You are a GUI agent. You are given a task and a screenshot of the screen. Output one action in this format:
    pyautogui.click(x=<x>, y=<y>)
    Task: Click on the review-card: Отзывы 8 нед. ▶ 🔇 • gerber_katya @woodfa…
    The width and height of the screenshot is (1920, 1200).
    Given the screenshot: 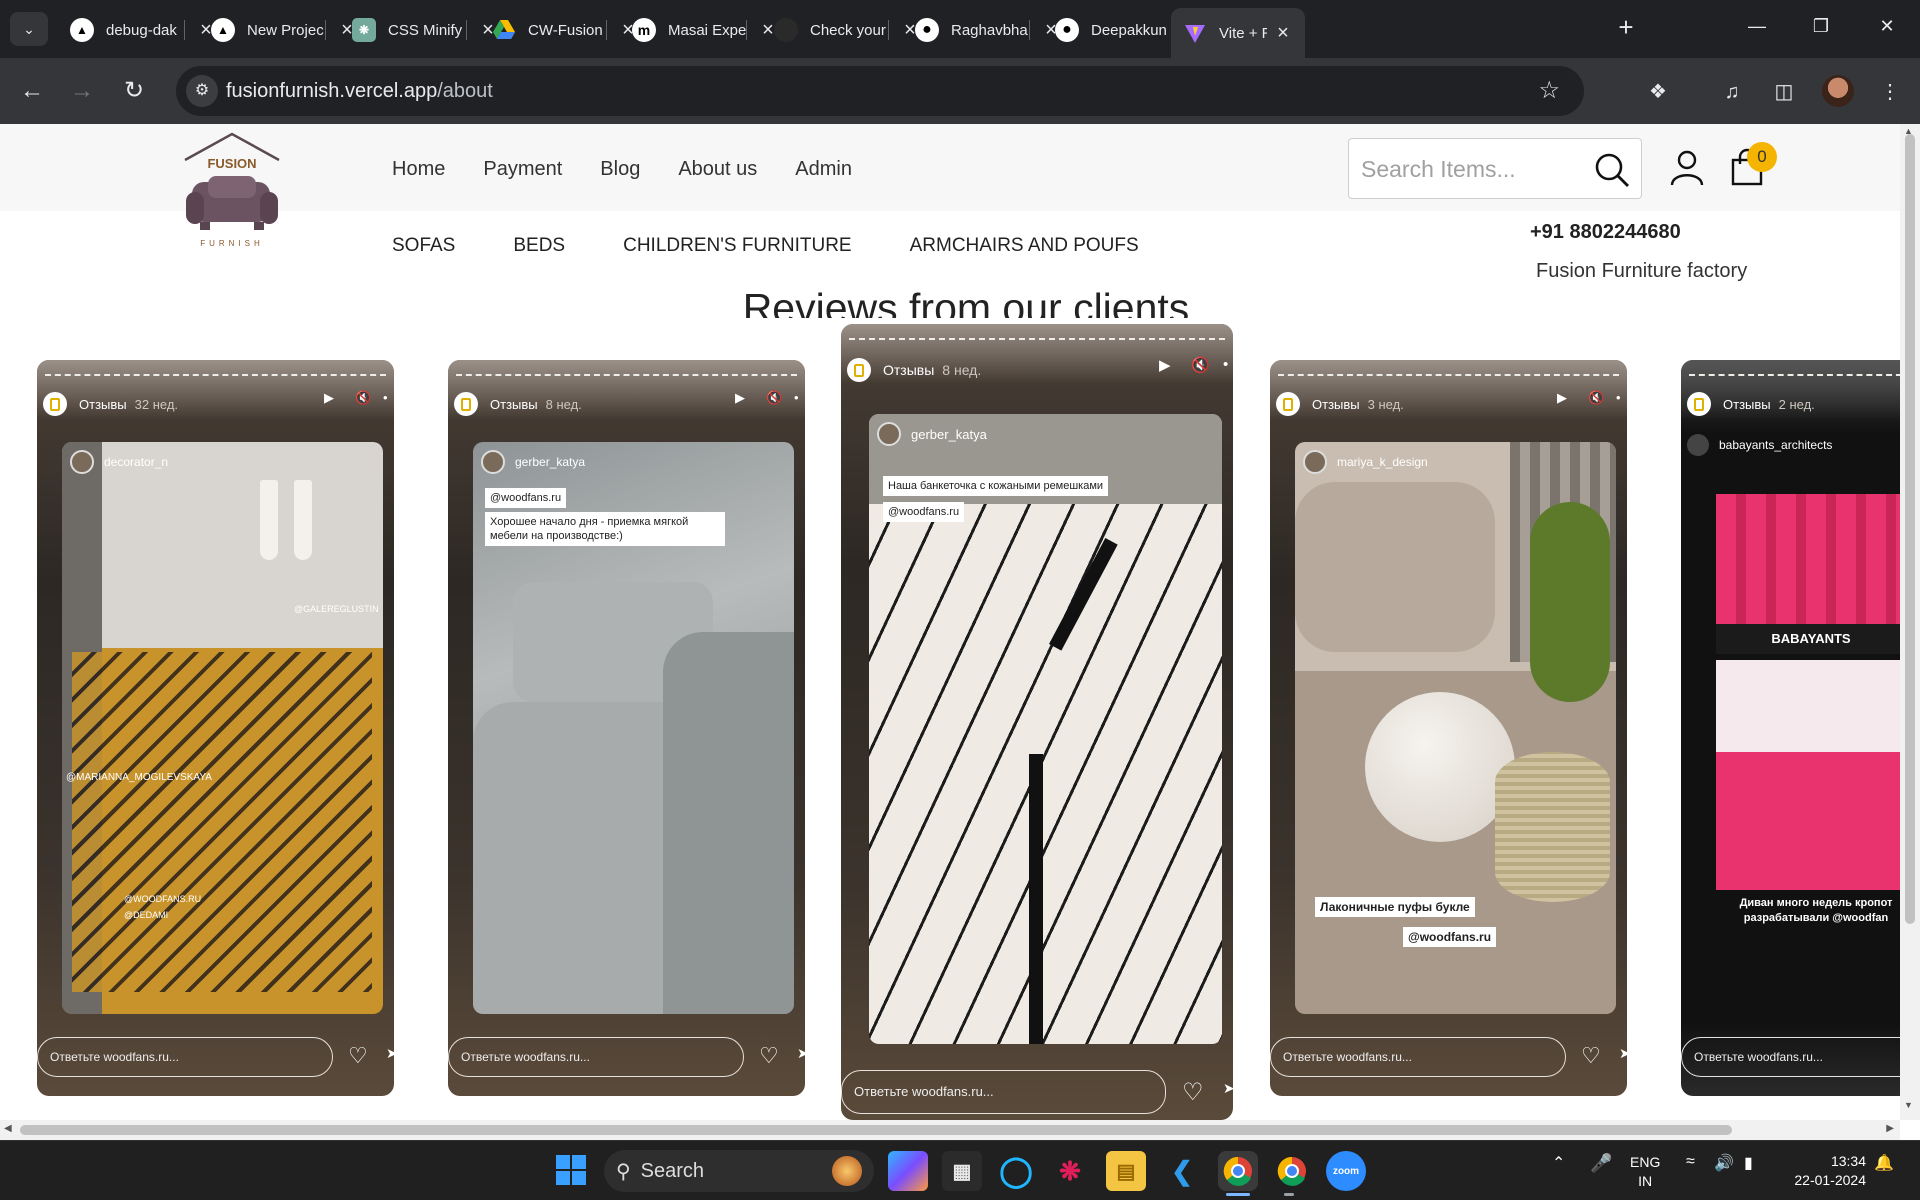 What is the action you would take?
    pyautogui.click(x=626, y=728)
    